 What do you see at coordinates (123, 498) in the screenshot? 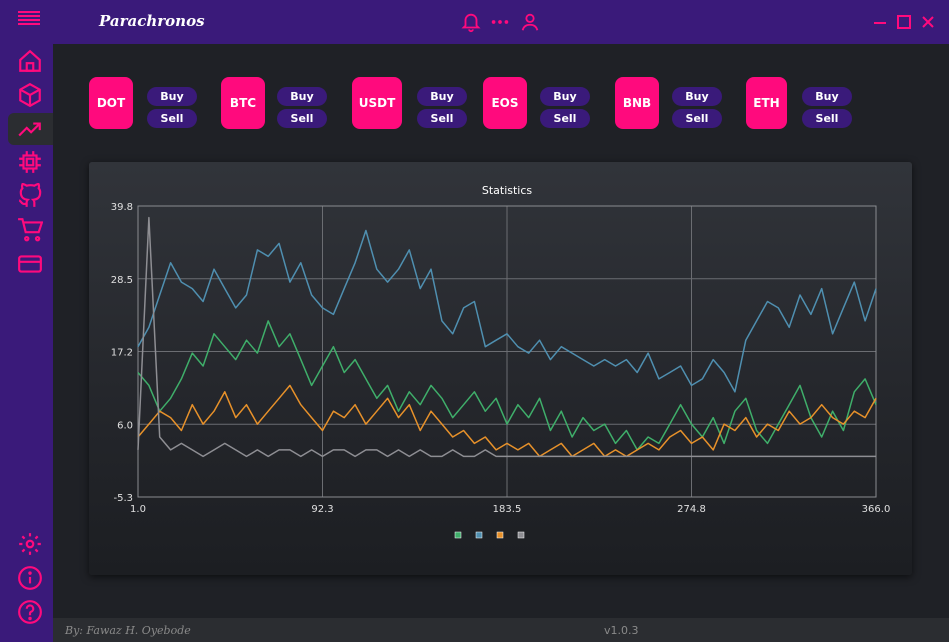
I see `y-tick-label: -5.3` at bounding box center [123, 498].